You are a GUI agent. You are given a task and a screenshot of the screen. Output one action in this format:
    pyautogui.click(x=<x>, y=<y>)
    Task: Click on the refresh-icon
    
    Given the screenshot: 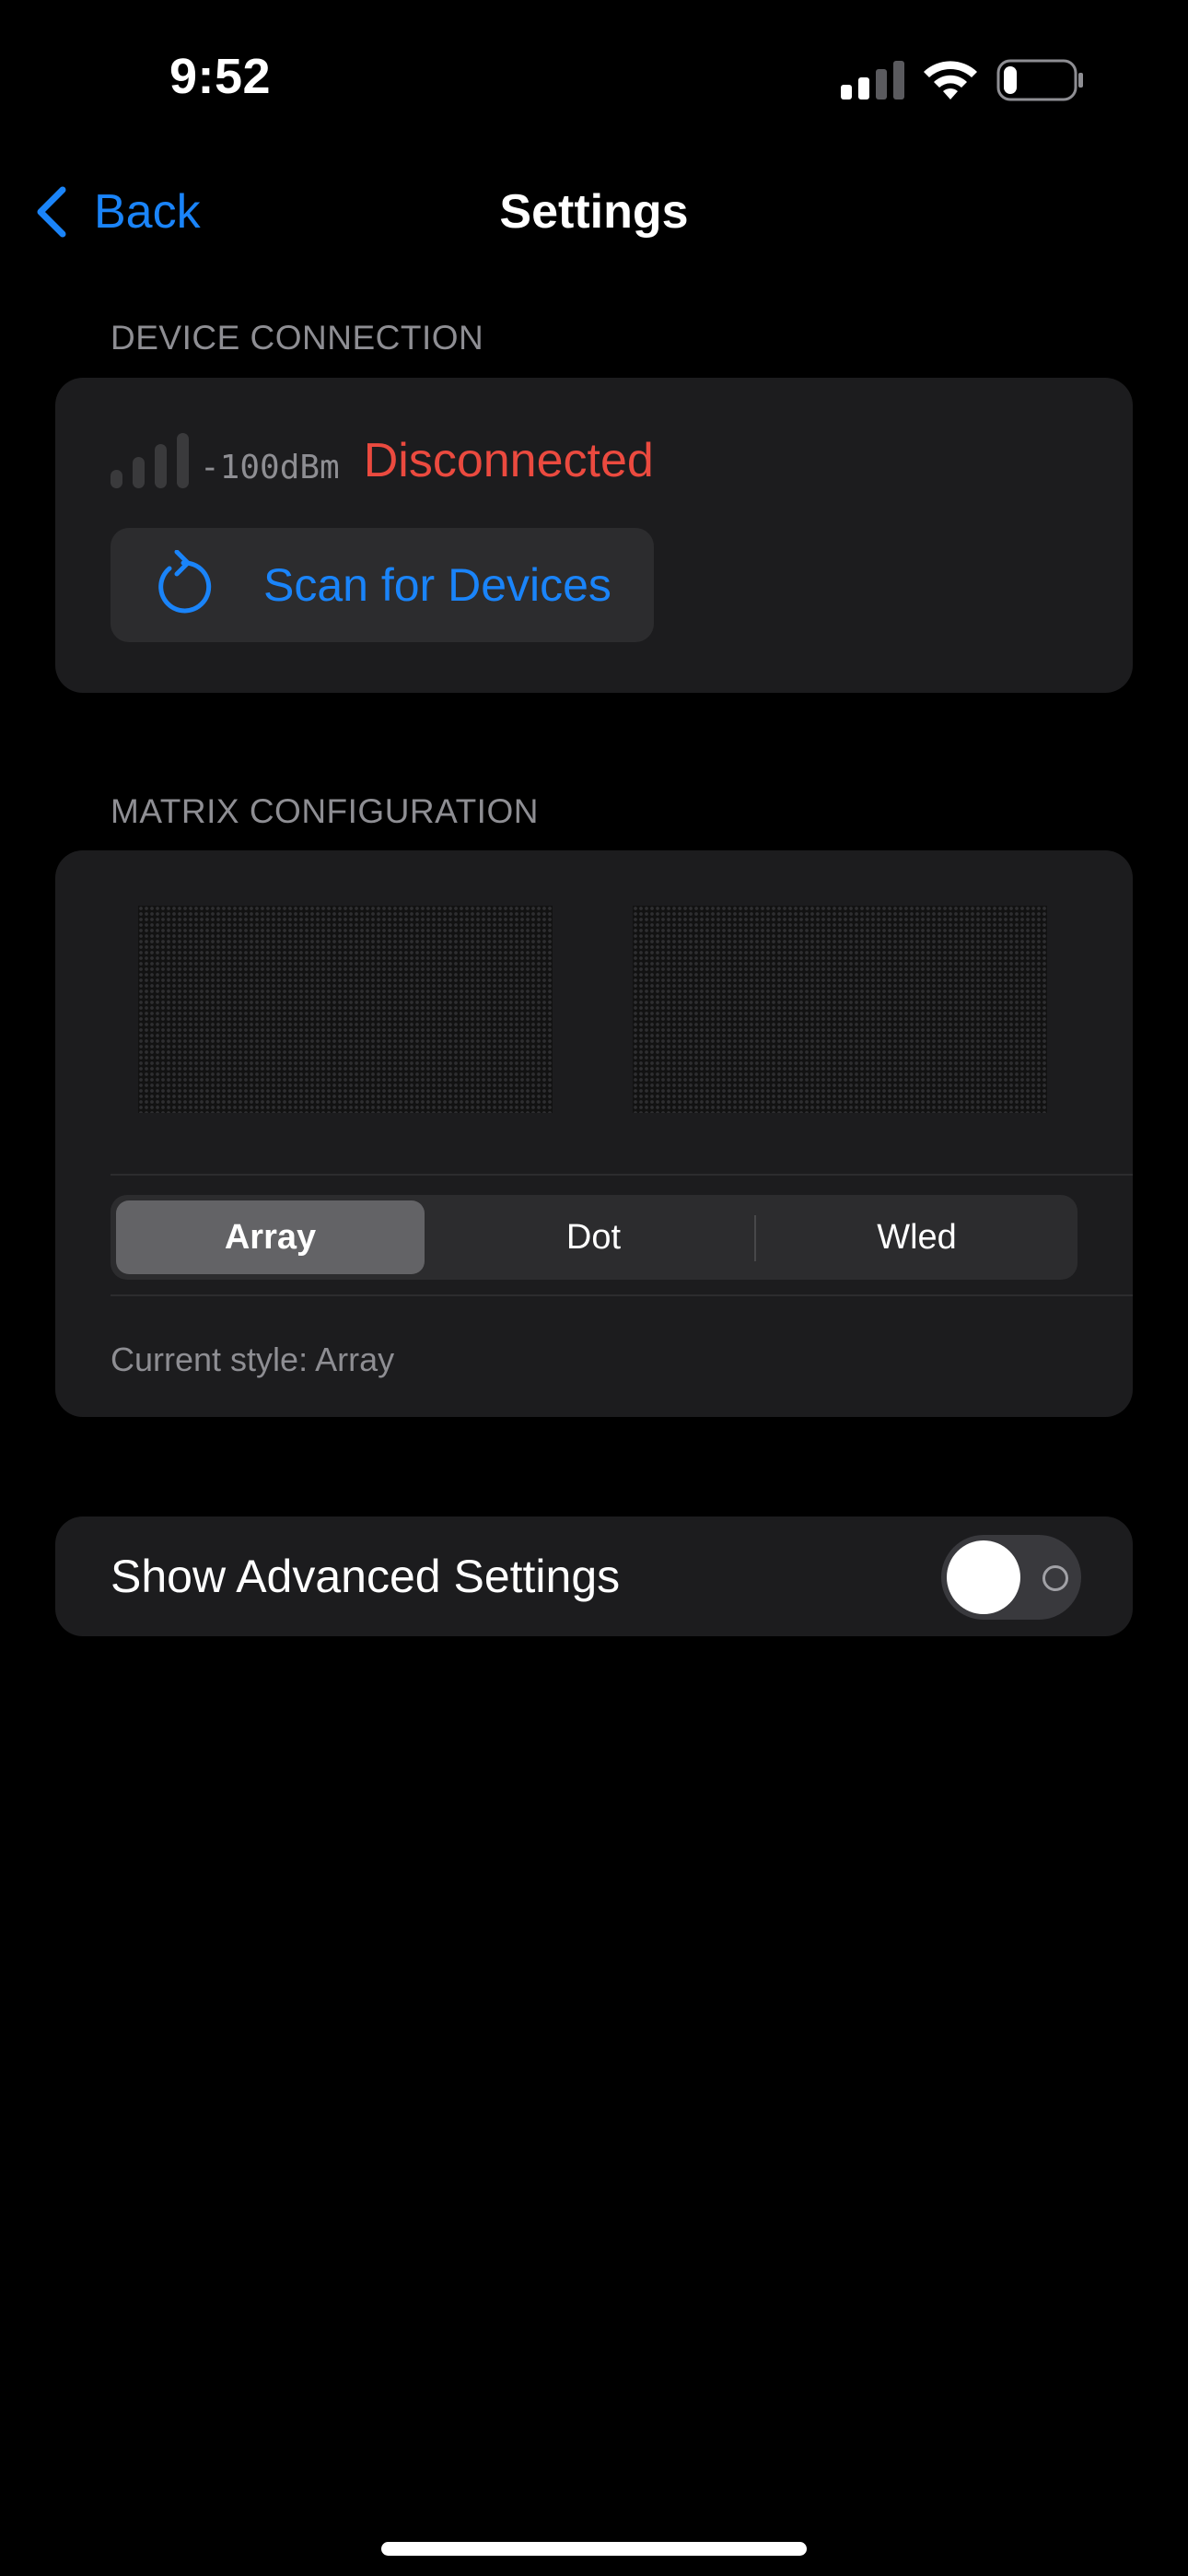 What is the action you would take?
    pyautogui.click(x=185, y=582)
    